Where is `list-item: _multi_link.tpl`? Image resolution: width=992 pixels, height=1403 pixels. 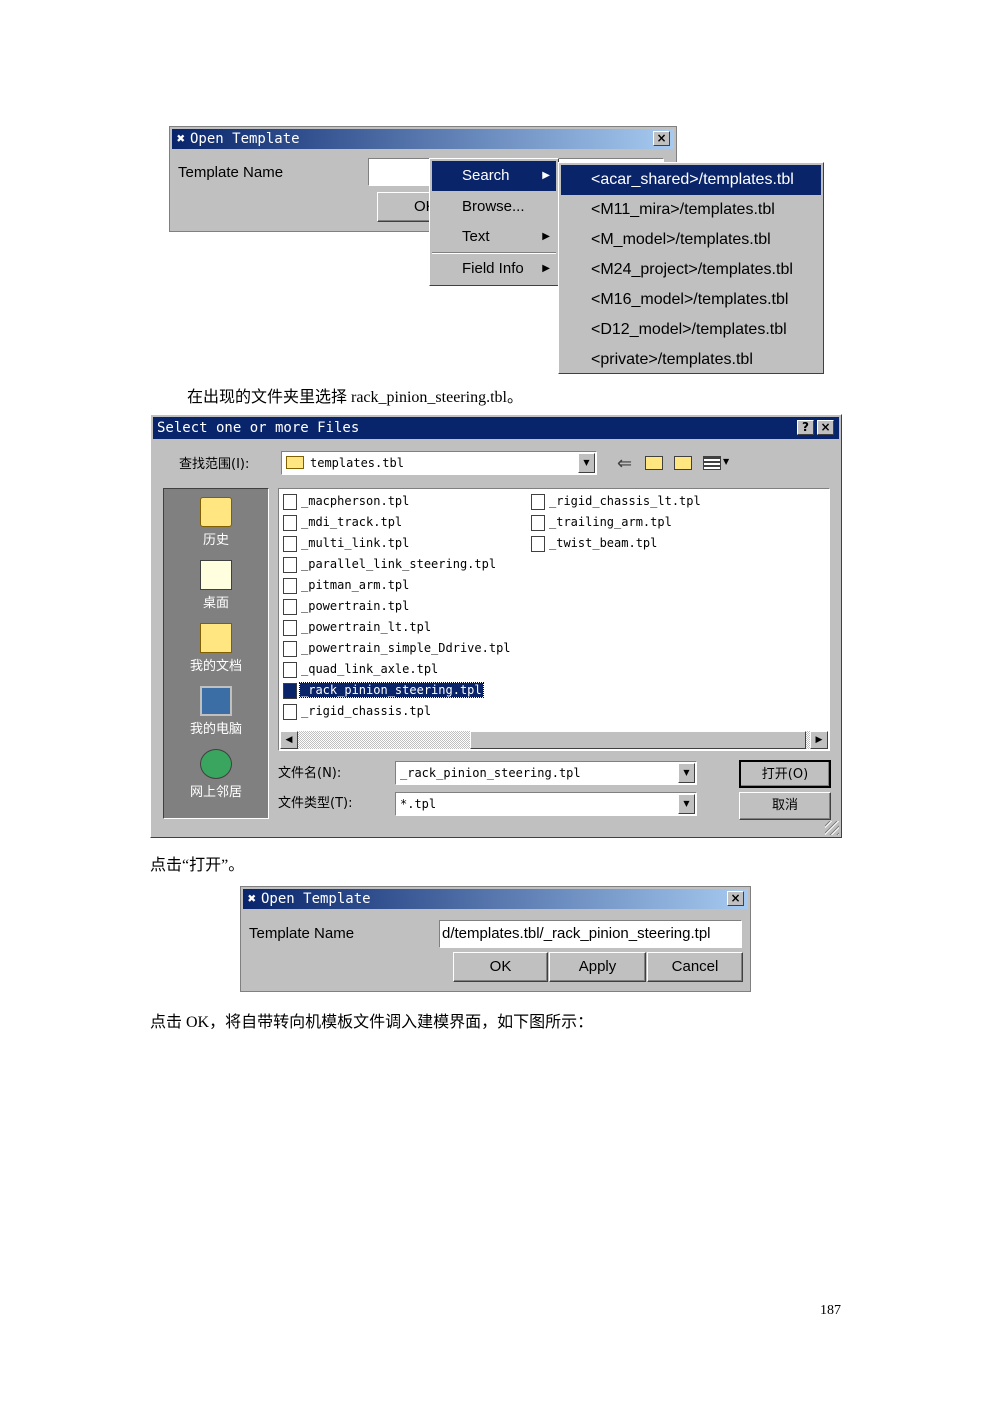
list-item: _multi_link.tpl is located at coordinates (346, 543).